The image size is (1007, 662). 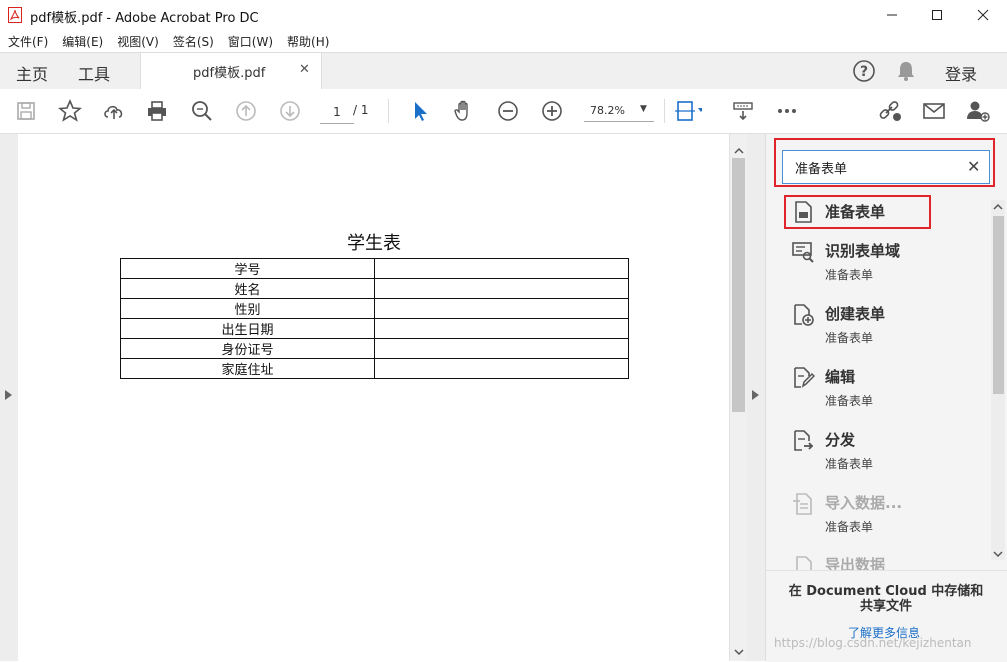 What do you see at coordinates (892, 15) in the screenshot?
I see `minimize-button` at bounding box center [892, 15].